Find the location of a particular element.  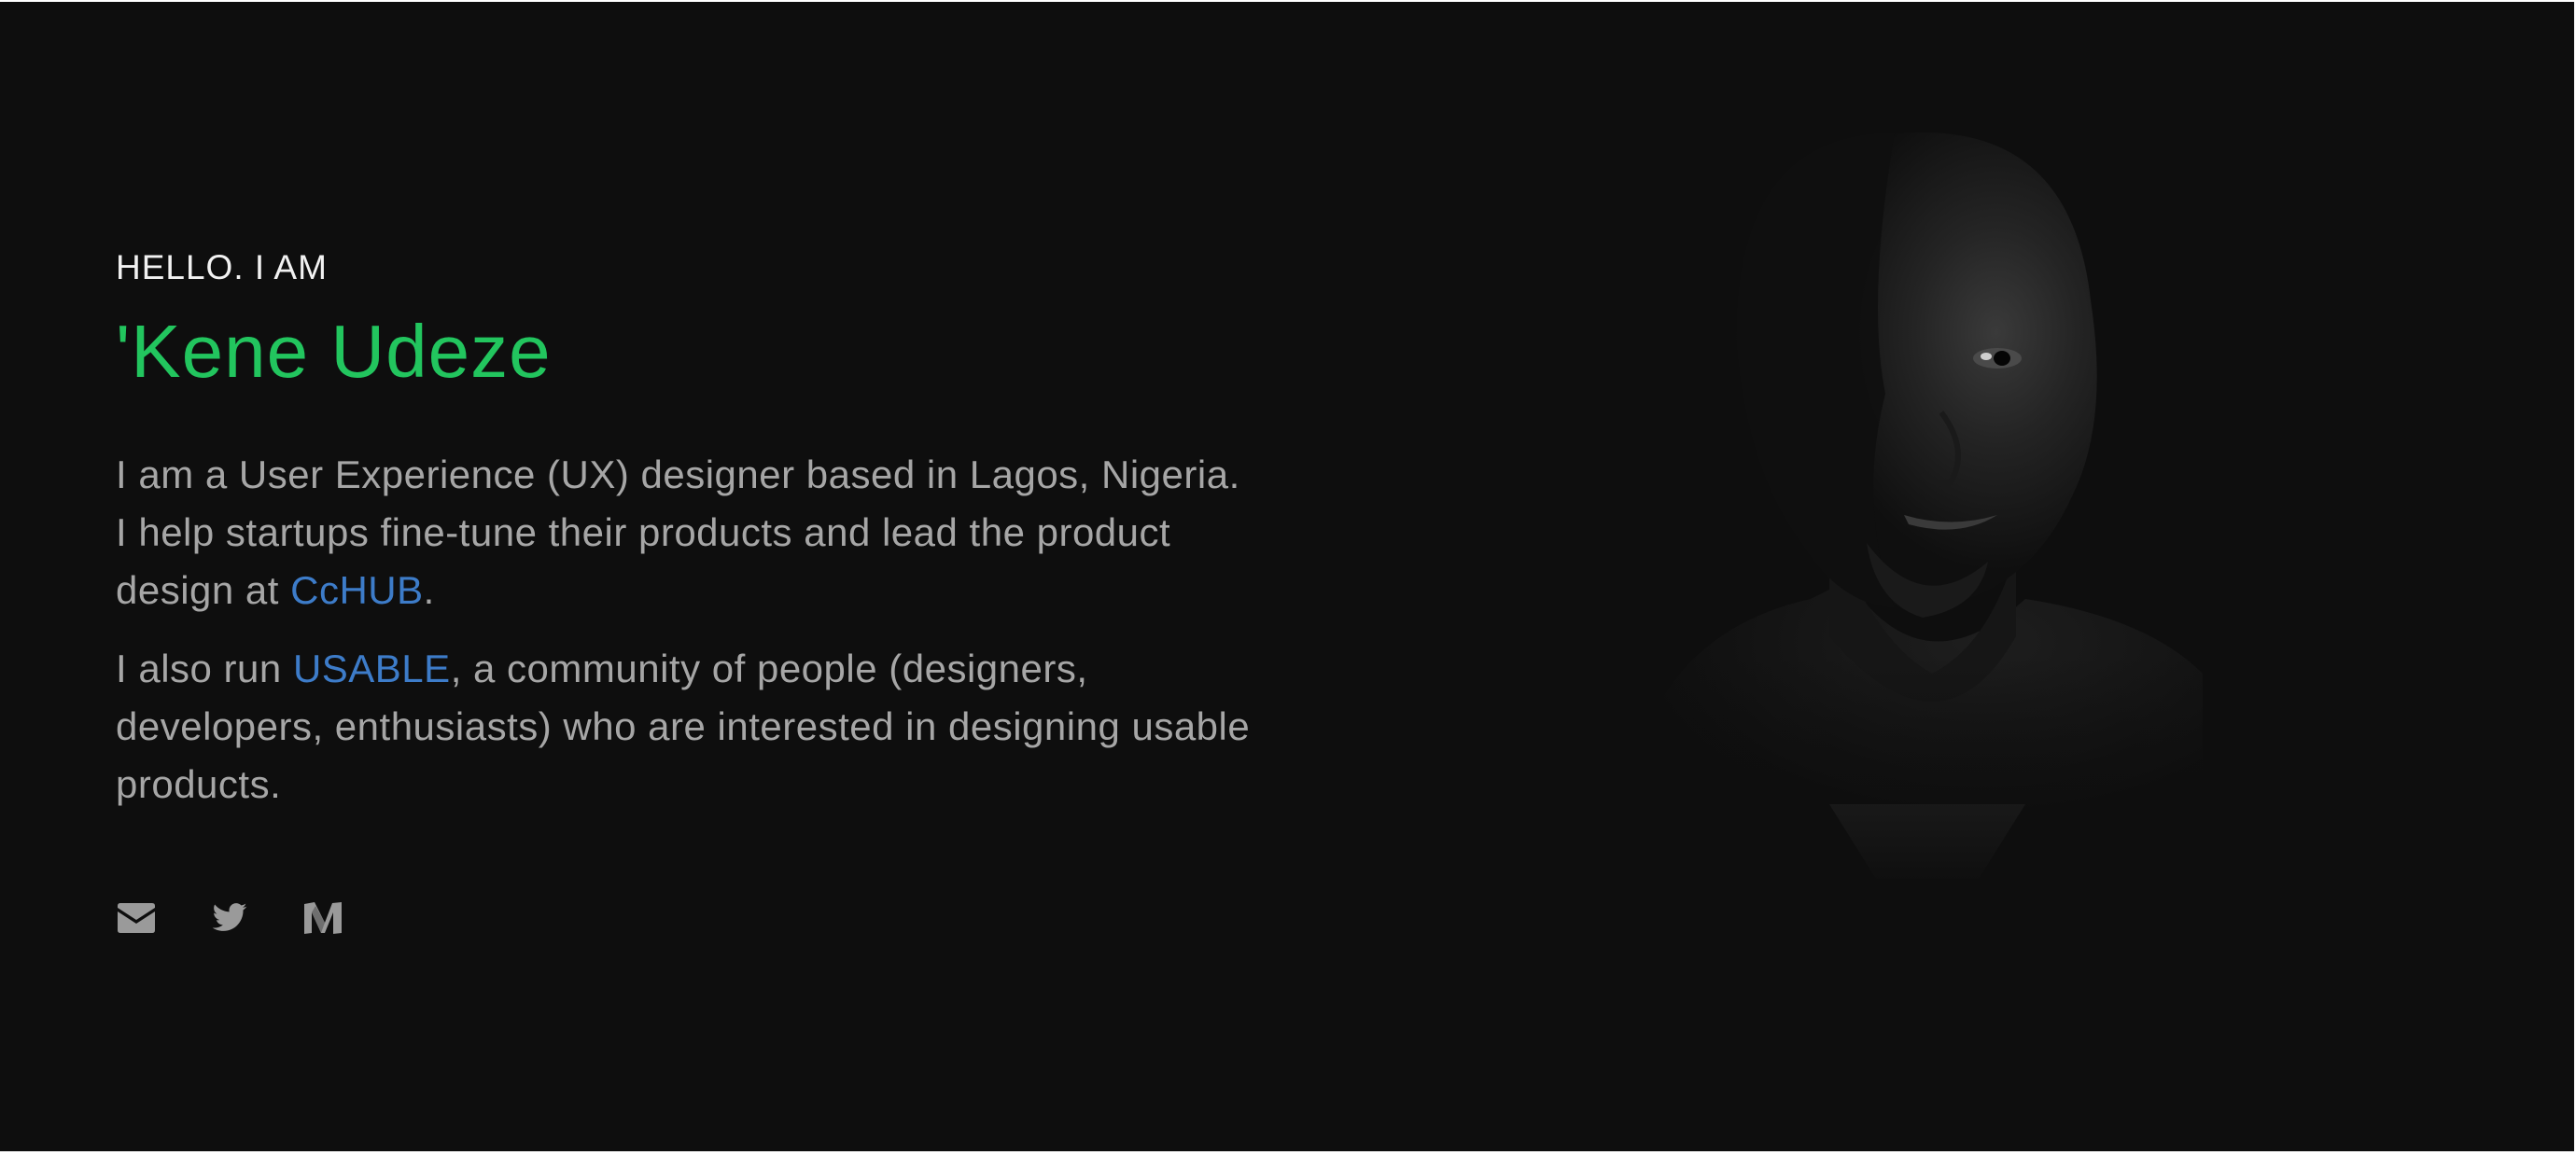

bio-2-text: I also run is located at coordinates (204, 668).